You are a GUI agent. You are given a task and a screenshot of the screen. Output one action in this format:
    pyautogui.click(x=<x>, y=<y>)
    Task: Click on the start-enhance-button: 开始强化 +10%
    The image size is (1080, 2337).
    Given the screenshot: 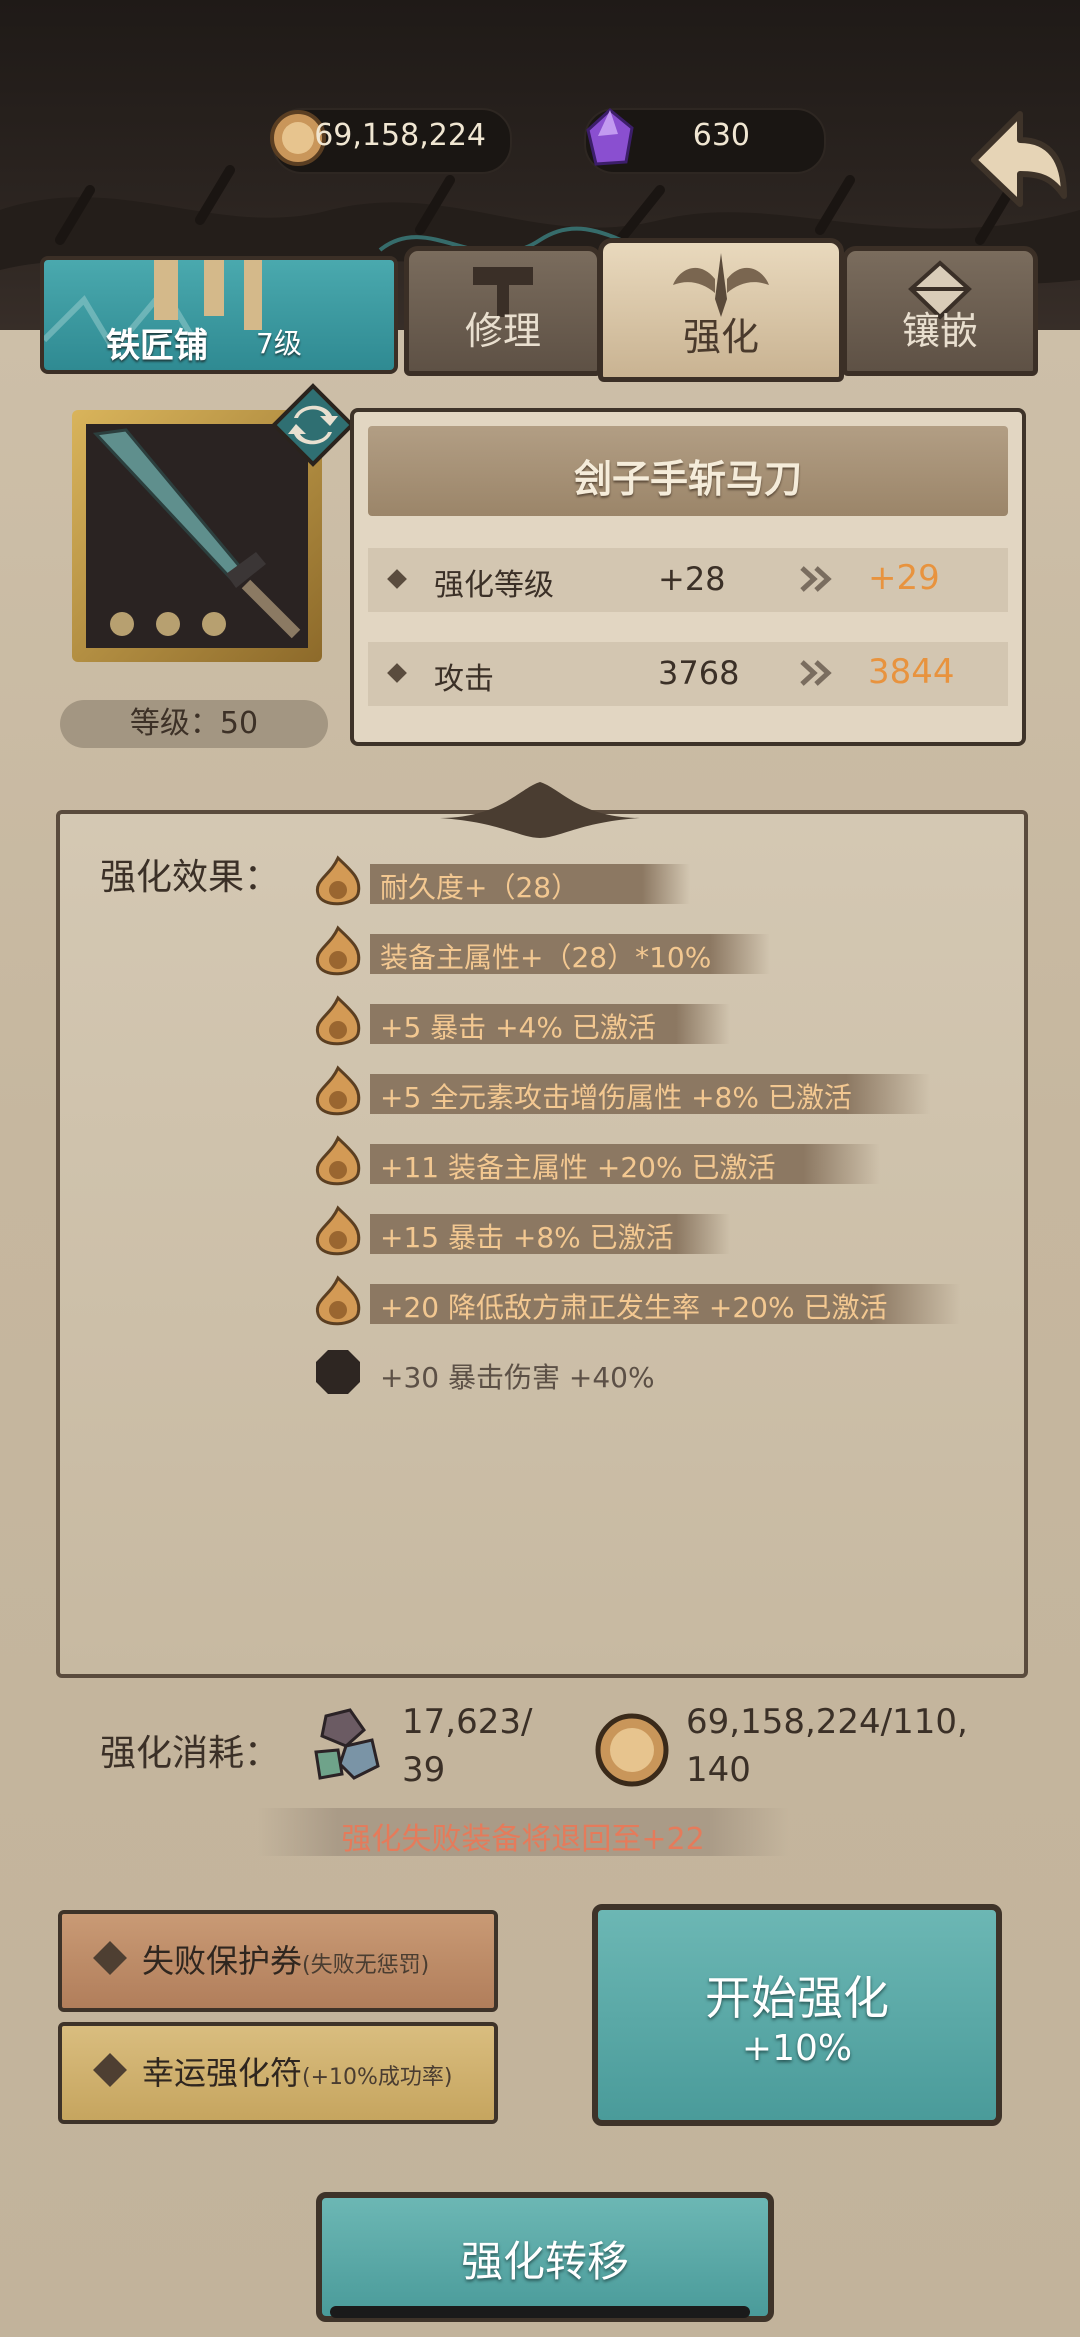 What is the action you would take?
    pyautogui.click(x=797, y=2015)
    